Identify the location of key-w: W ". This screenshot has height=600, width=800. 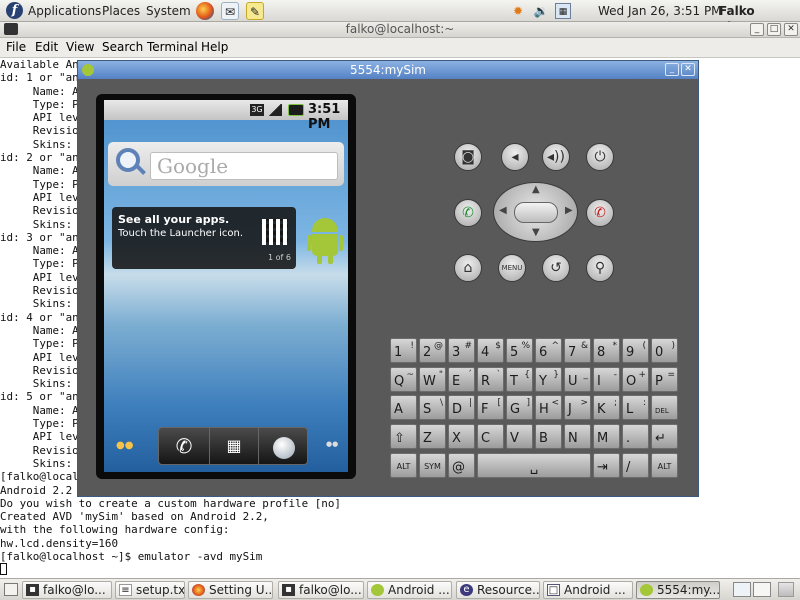
(432, 379).